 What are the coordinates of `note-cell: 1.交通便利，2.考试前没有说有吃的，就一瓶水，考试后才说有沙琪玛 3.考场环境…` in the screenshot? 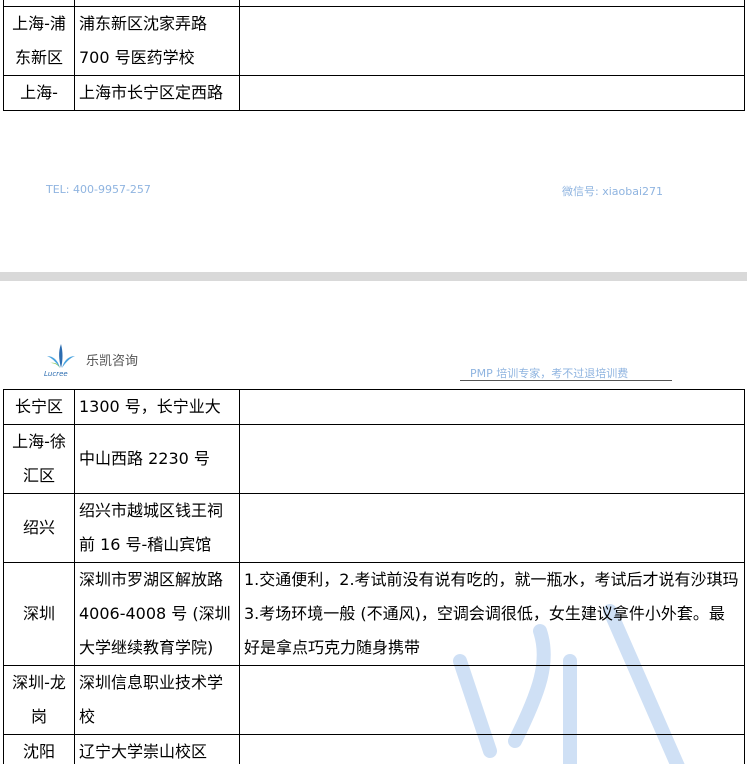 It's located at (492, 614).